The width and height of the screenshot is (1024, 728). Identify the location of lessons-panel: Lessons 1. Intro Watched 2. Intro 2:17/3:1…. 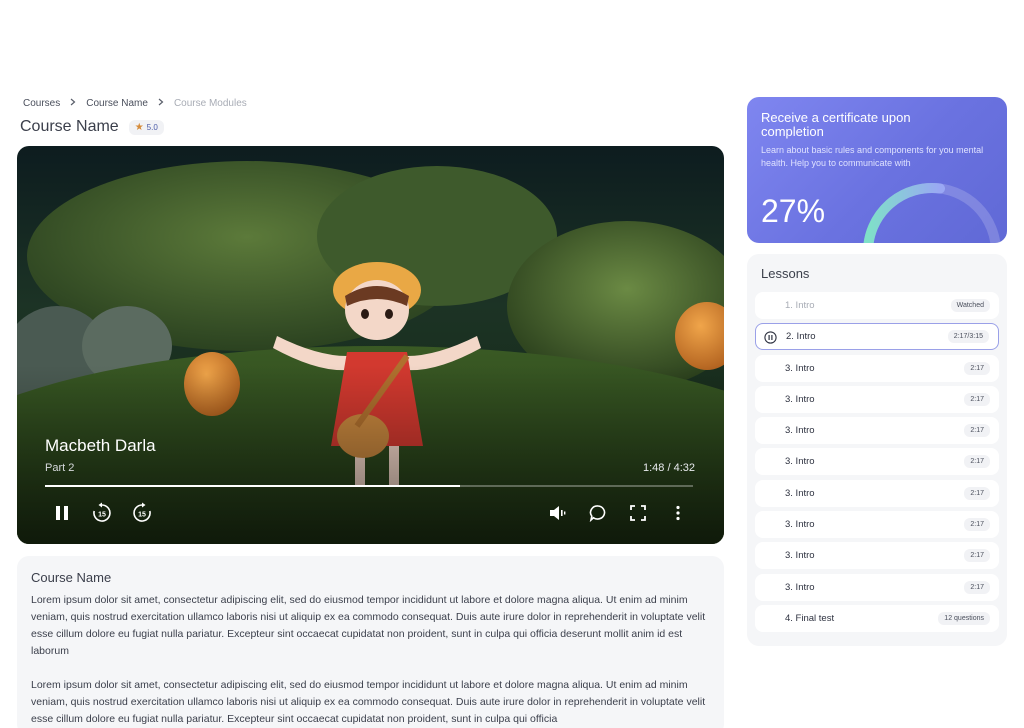
(877, 450).